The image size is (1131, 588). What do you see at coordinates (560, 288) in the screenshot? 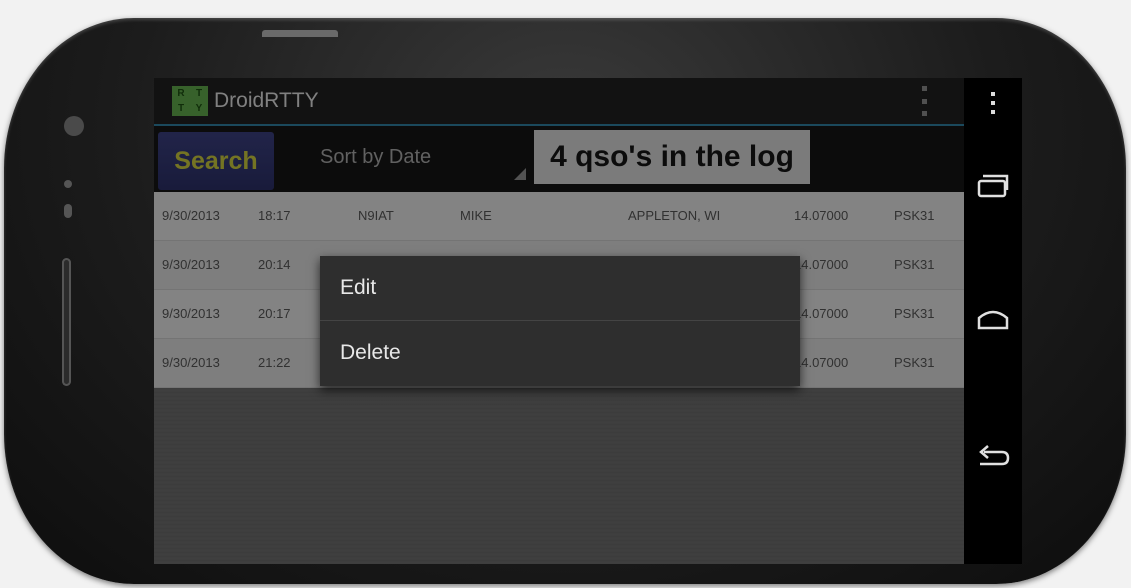
I see `menu-item-edit: Edit` at bounding box center [560, 288].